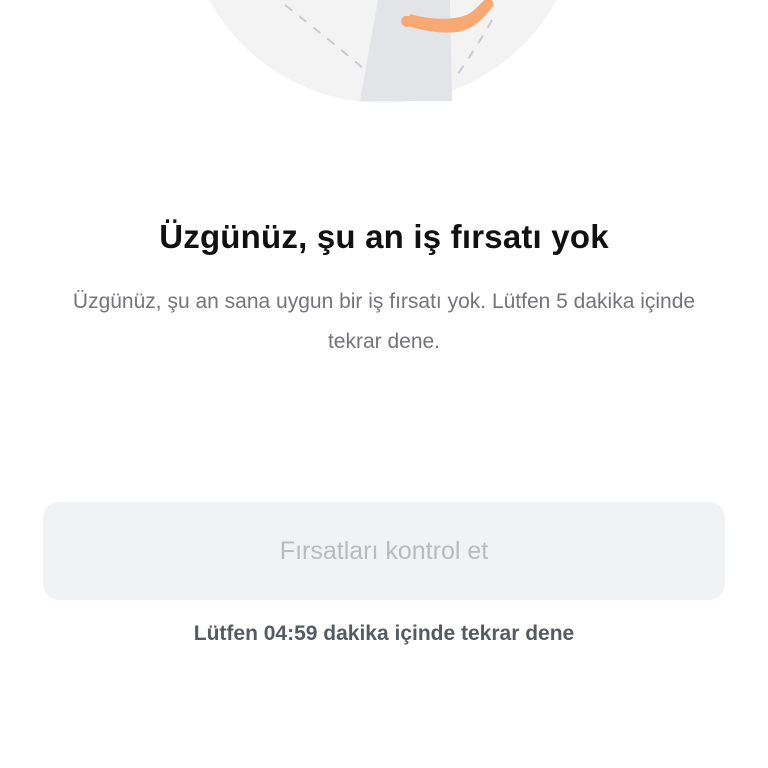  What do you see at coordinates (407, 21) in the screenshot?
I see `illustration-hand` at bounding box center [407, 21].